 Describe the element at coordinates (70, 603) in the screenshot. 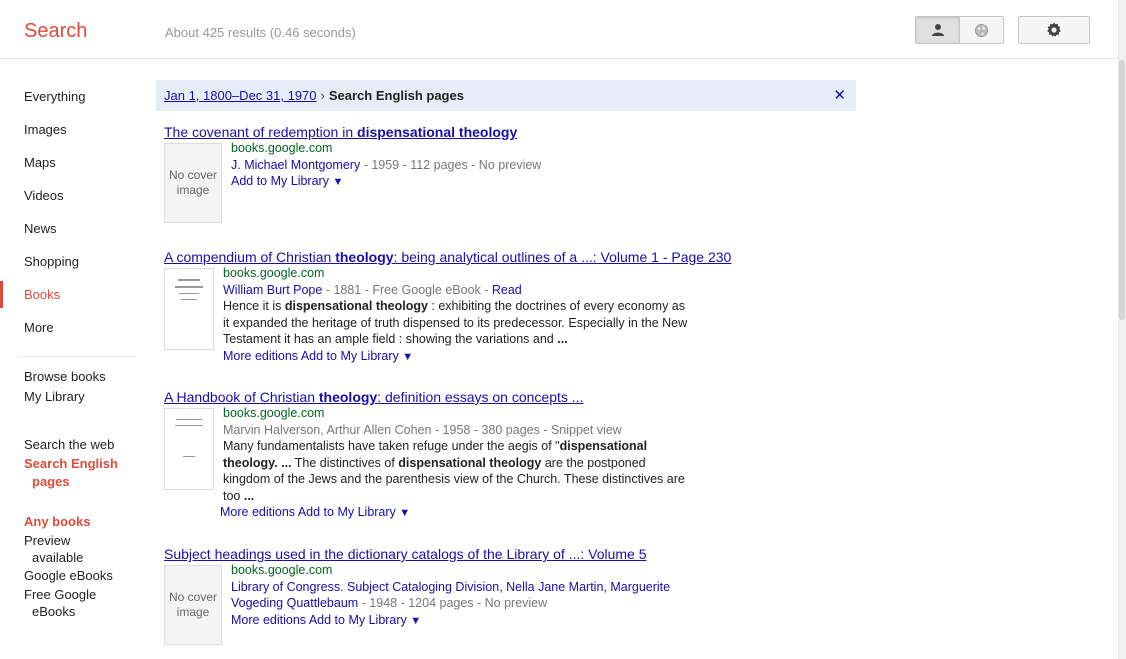

I see `free-google-ebooks-link: Free Google eBooks` at that location.